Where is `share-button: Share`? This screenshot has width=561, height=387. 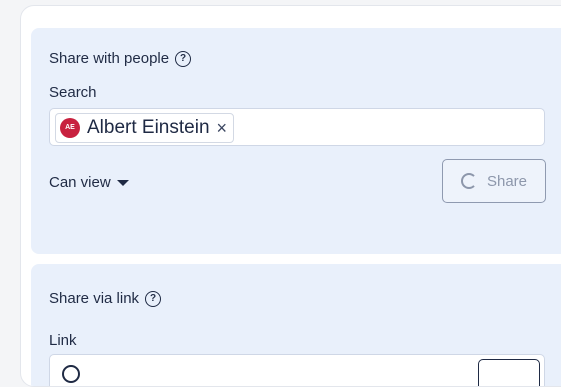
share-button: Share is located at coordinates (494, 181).